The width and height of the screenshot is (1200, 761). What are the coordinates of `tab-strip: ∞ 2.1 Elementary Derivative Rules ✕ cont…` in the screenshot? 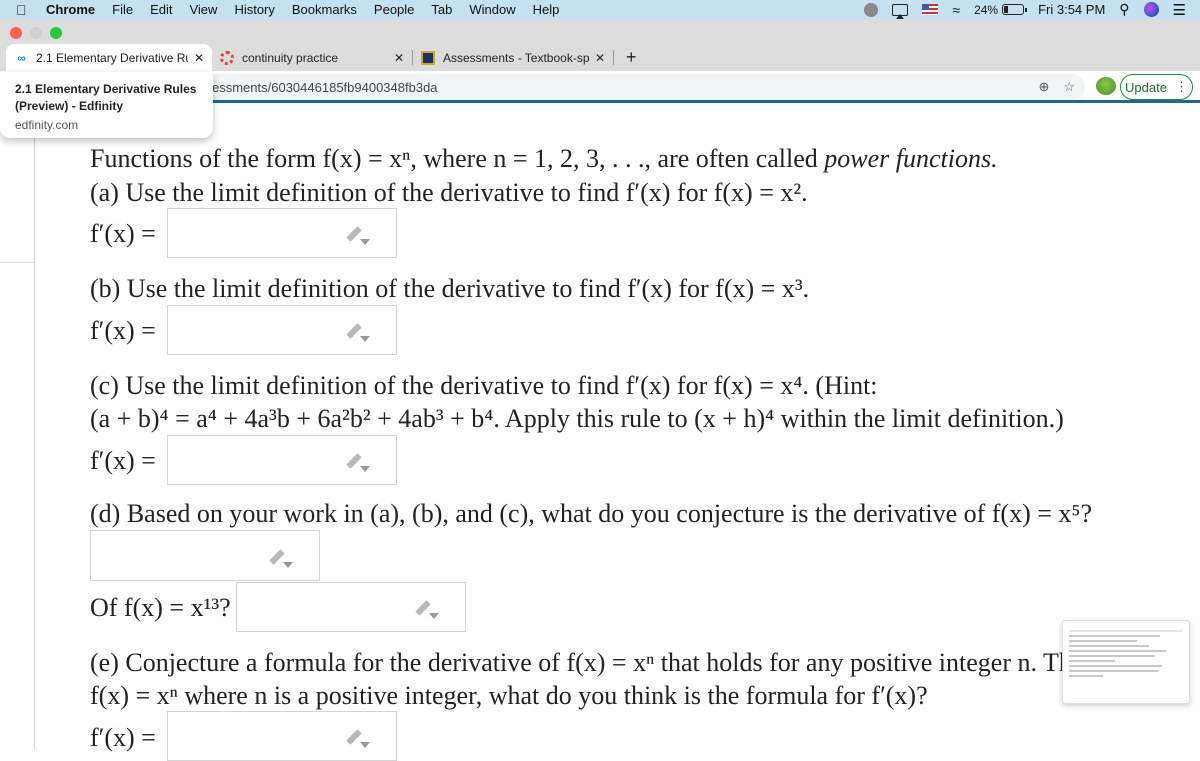 It's located at (324, 57).